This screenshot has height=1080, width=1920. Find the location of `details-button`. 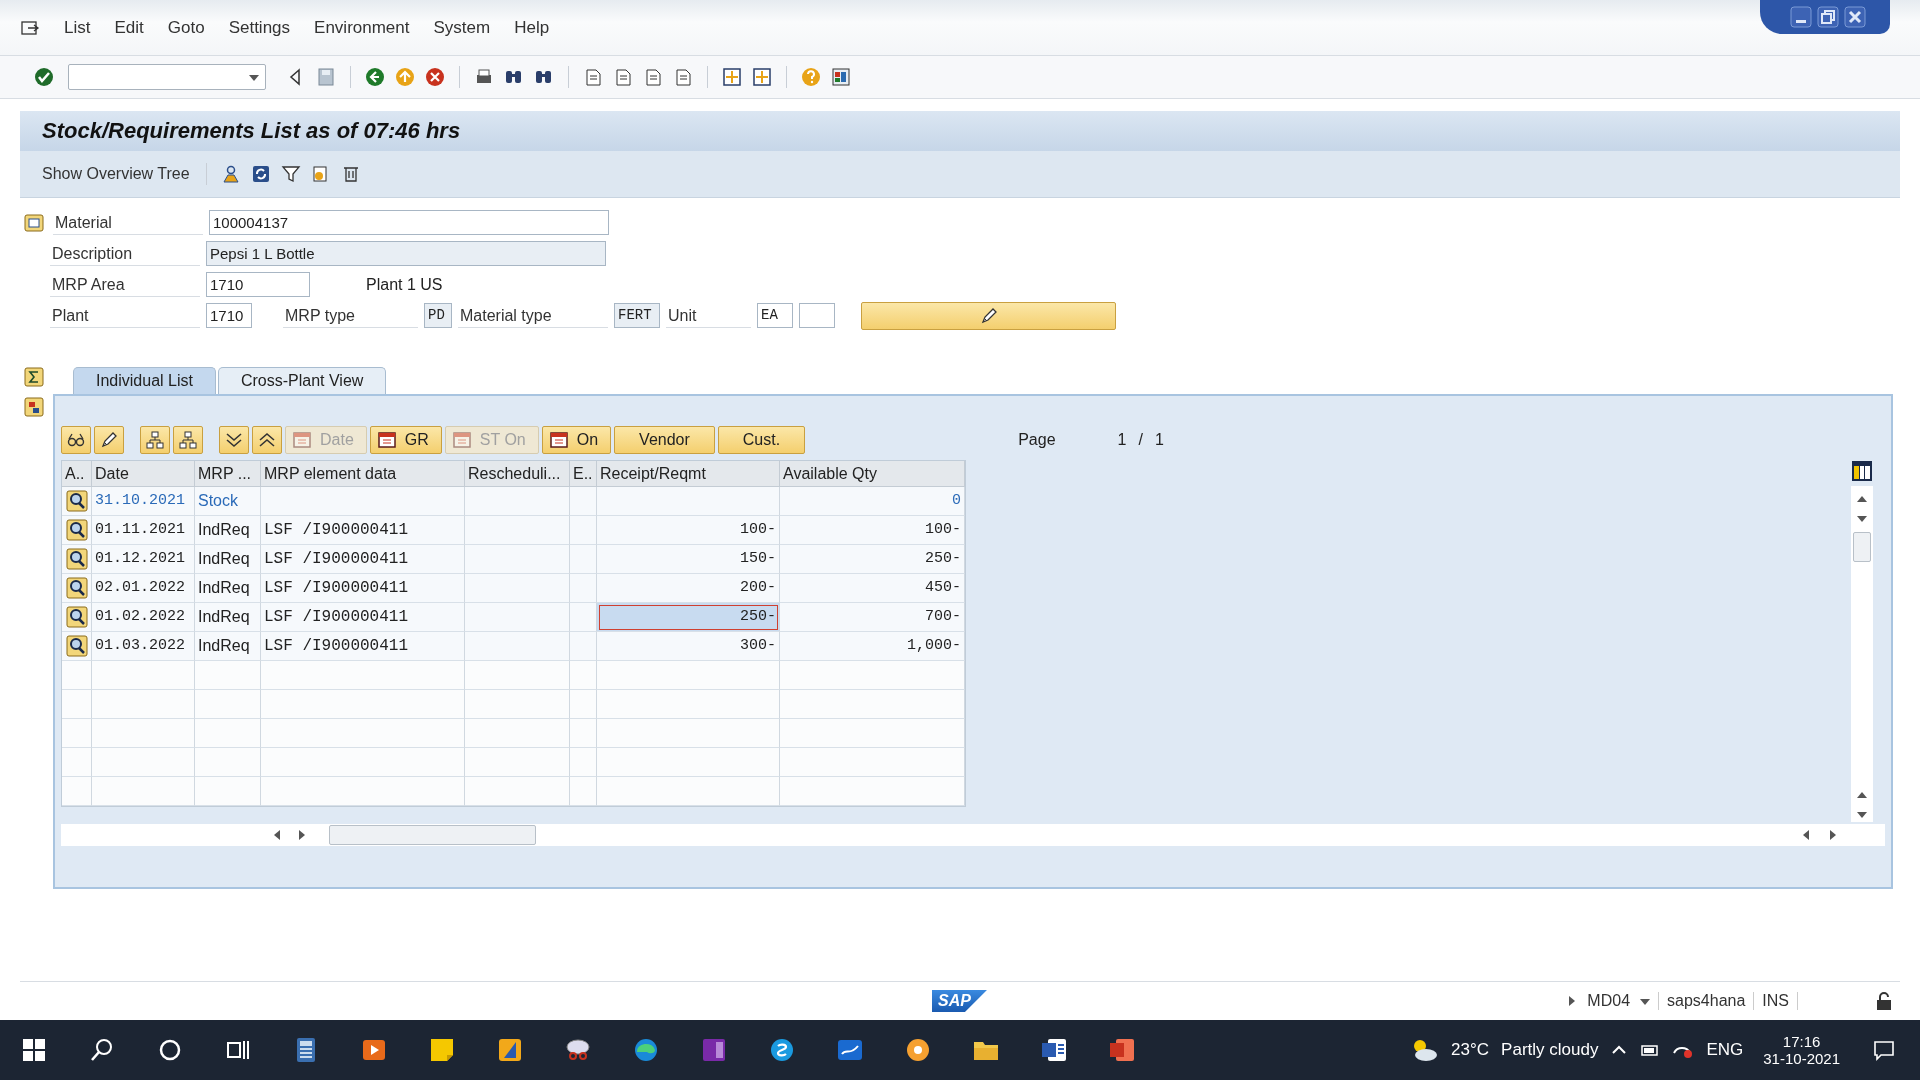

details-button is located at coordinates (76, 440).